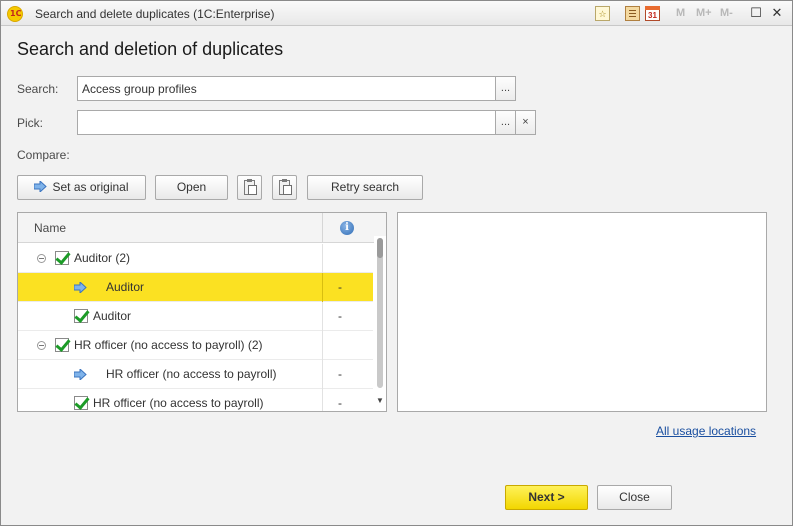 Image resolution: width=793 pixels, height=526 pixels. Describe the element at coordinates (38, 89) in the screenshot. I see `search-label: Search:` at that location.